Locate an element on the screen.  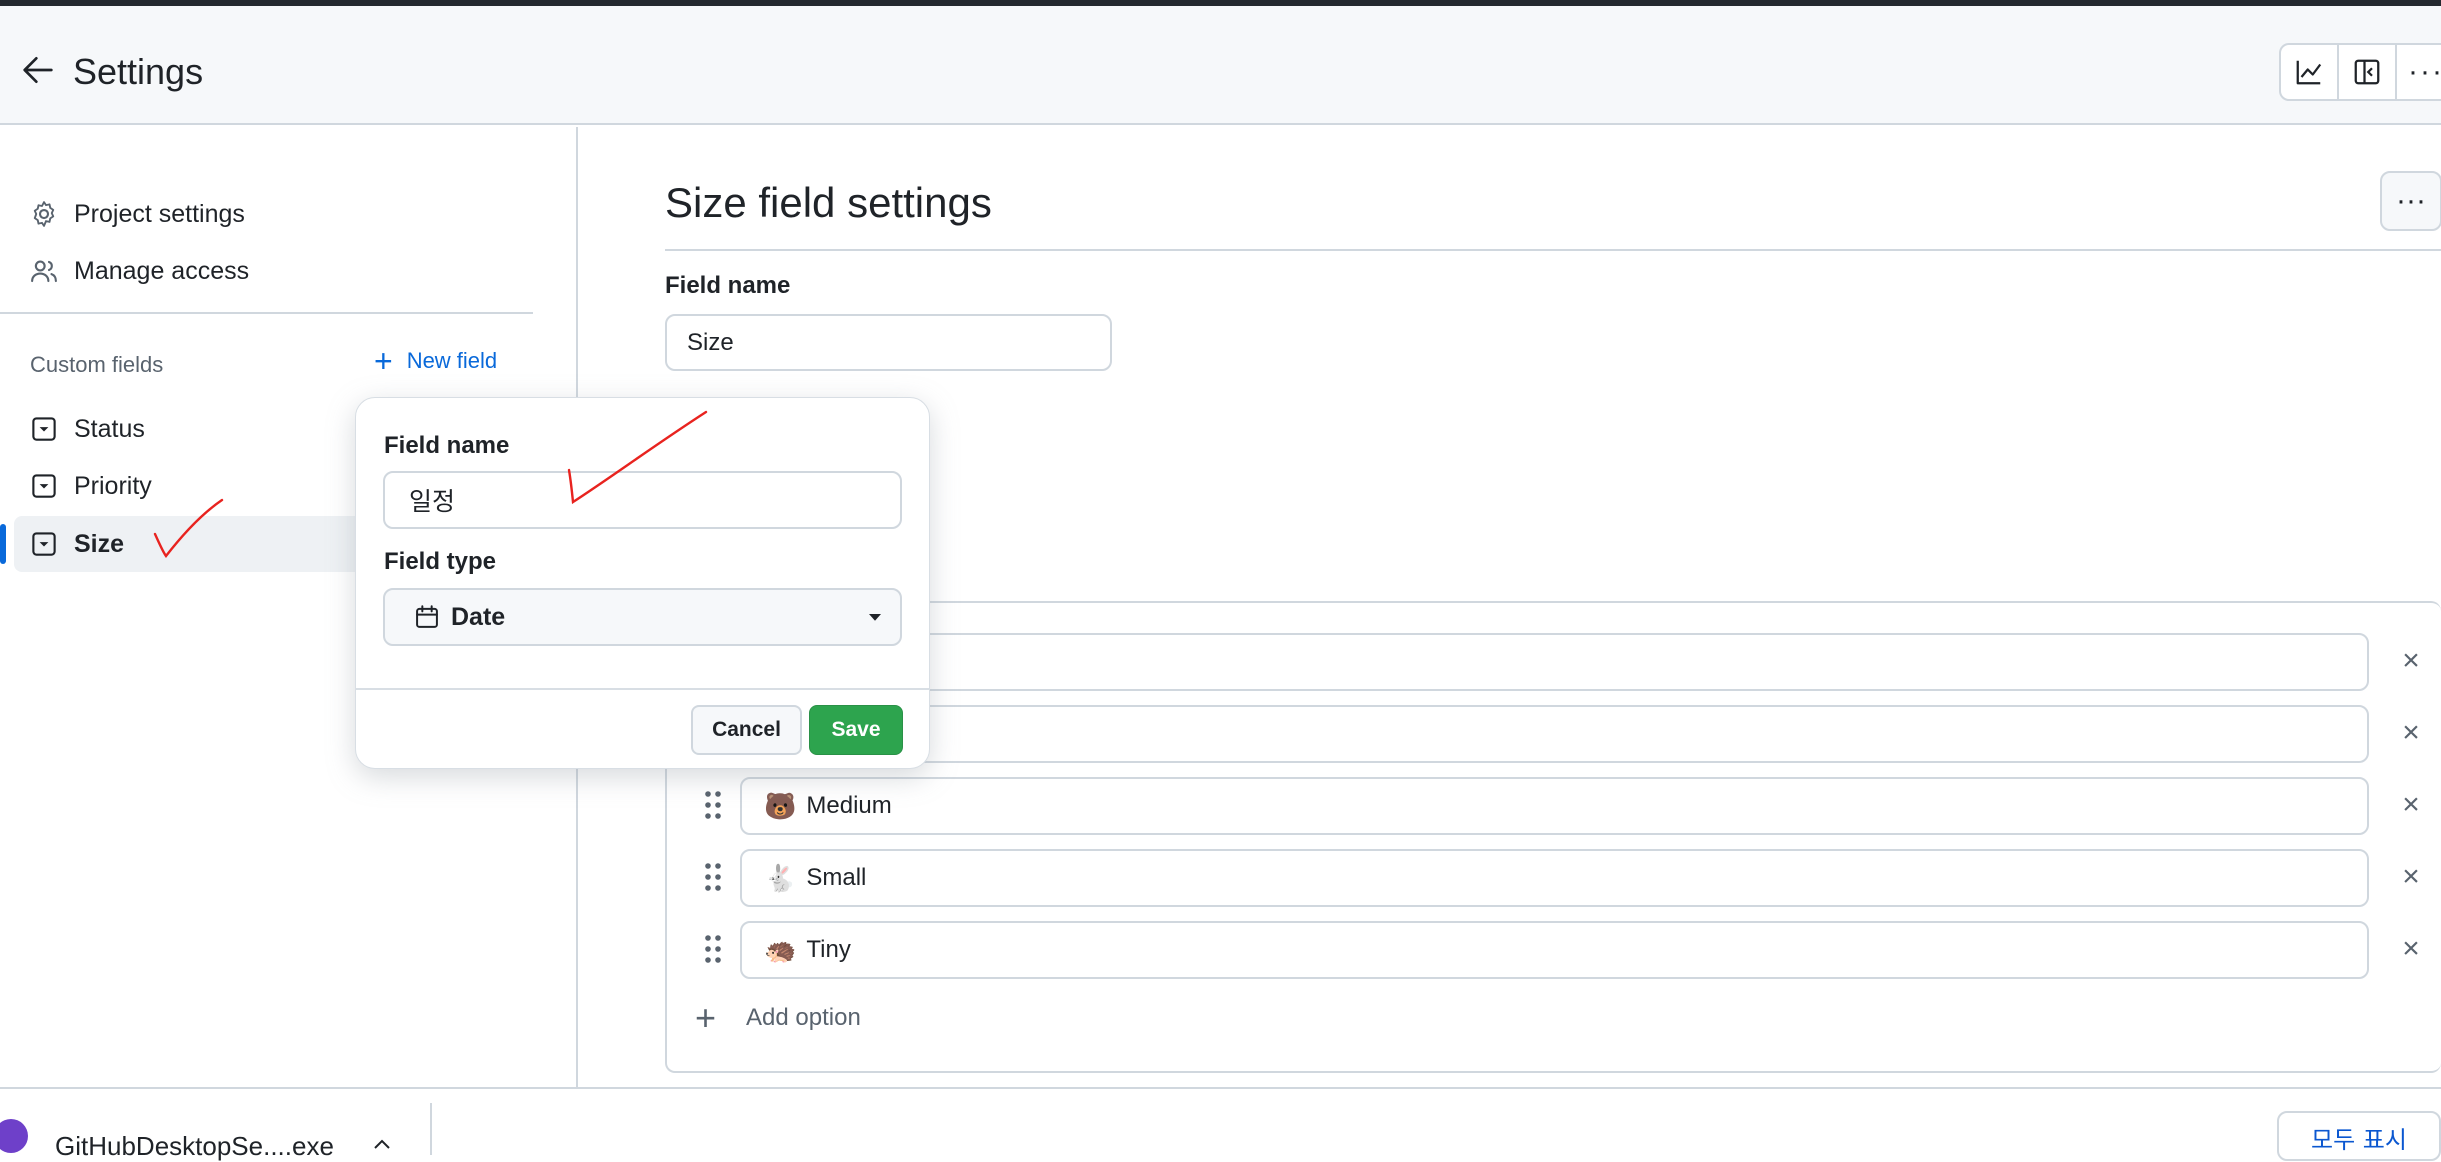
sidebar-item-status: Status is located at coordinates (72, 429).